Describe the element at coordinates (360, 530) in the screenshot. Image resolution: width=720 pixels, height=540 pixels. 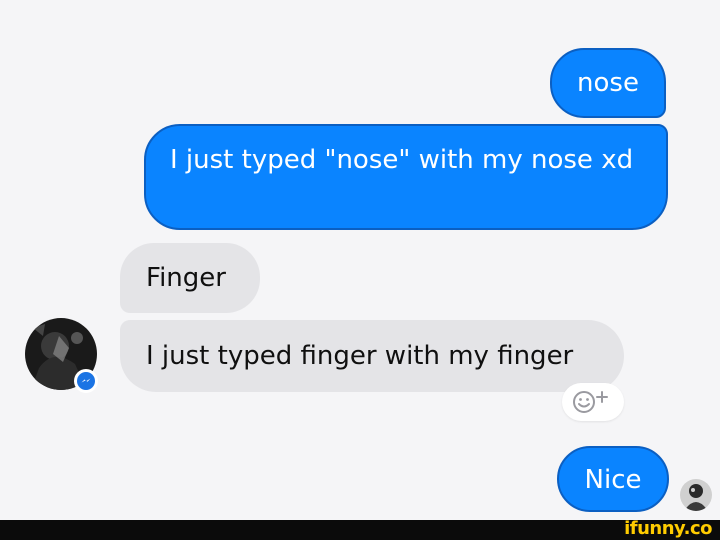
I see `watermark-bar` at that location.